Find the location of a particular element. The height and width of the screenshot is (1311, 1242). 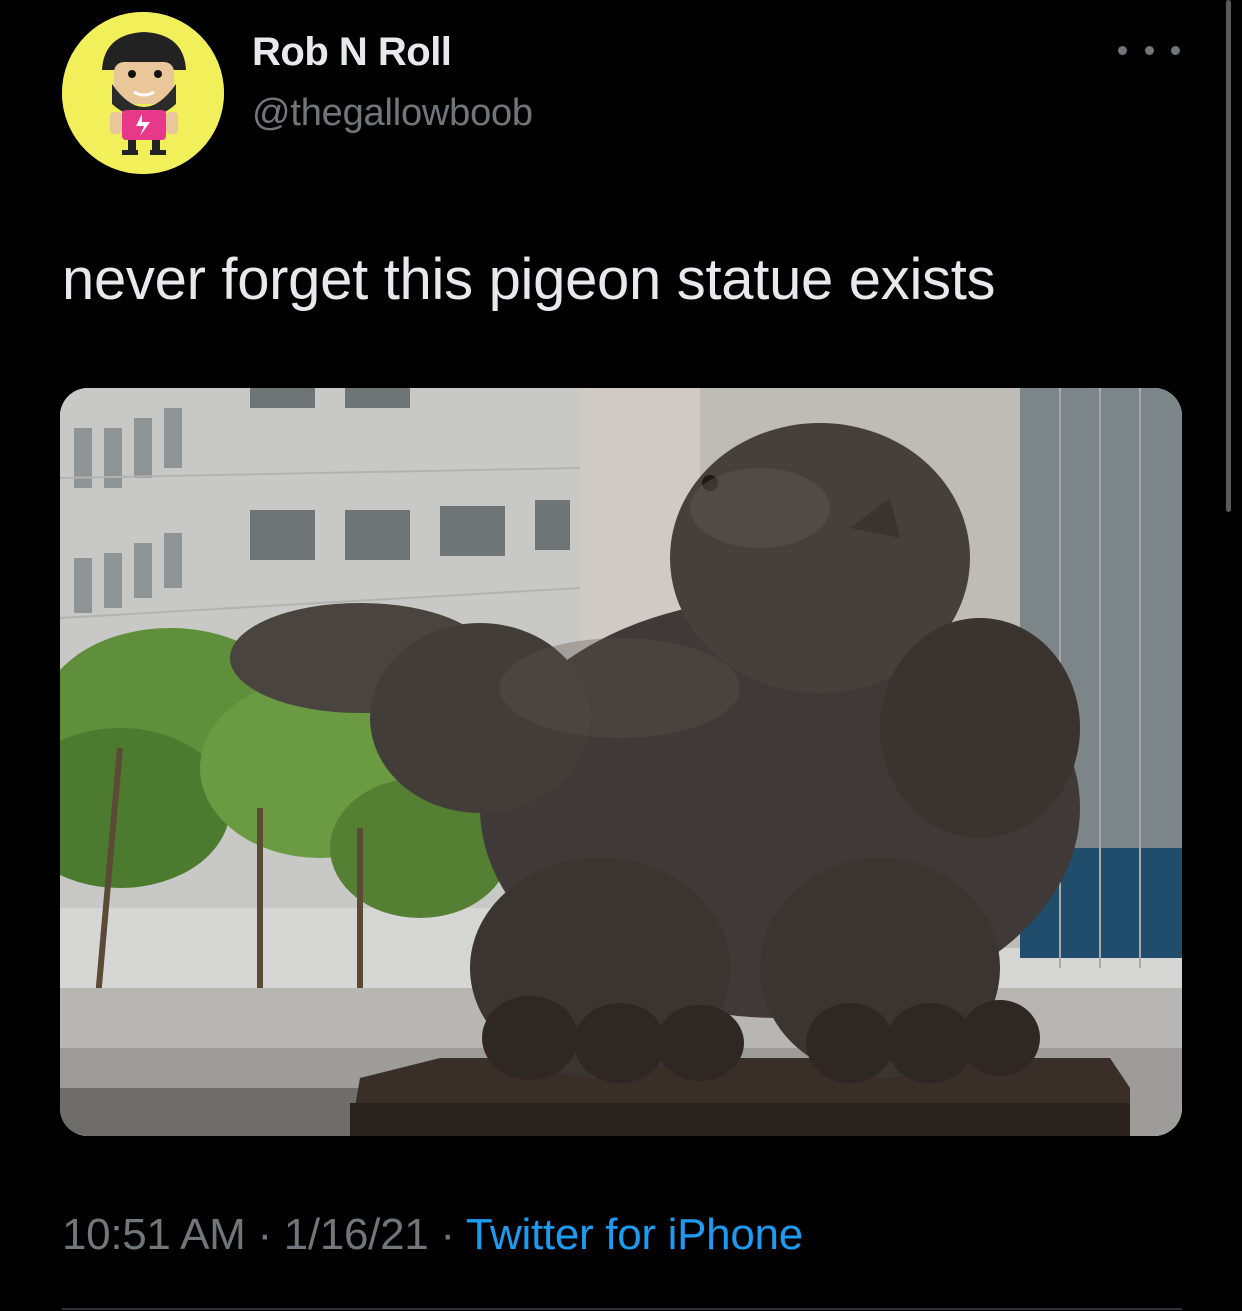

tweet-source-link: Twitter for iPhone is located at coordinates (634, 1234).